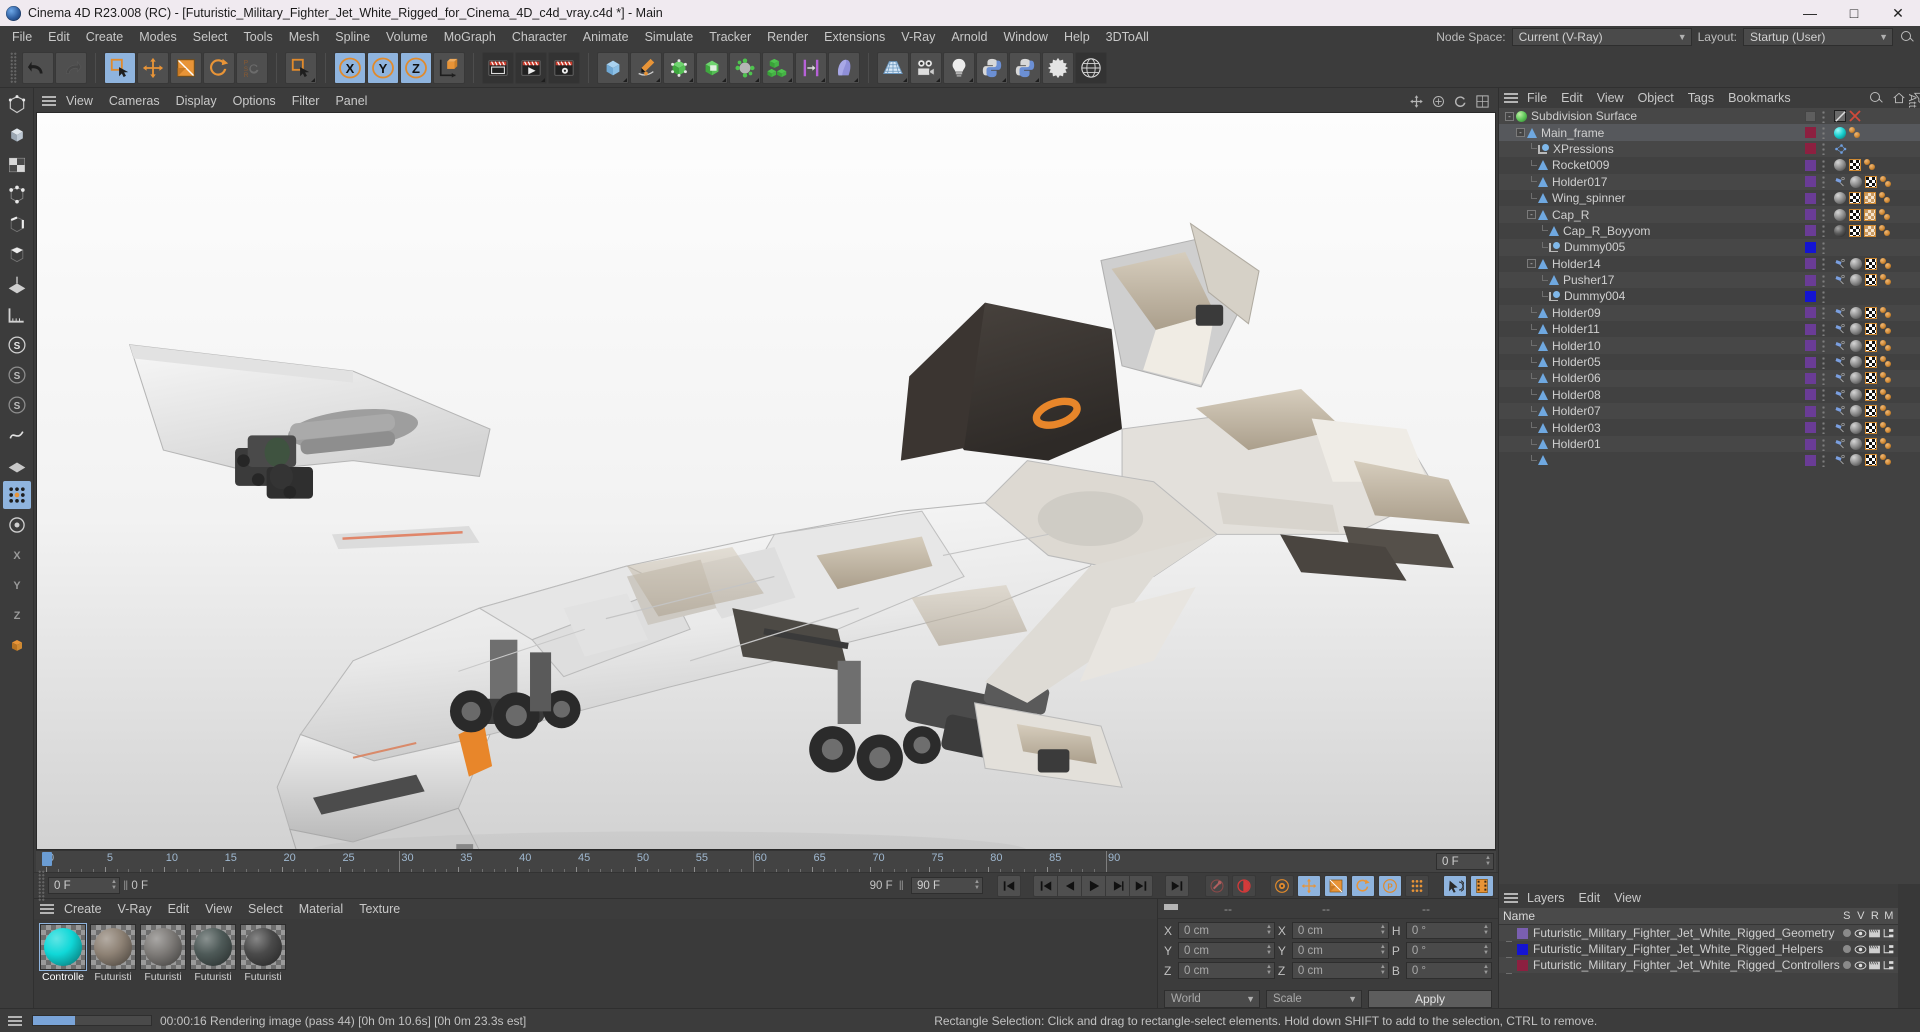 This screenshot has width=1920, height=1032. What do you see at coordinates (1448, 950) in the screenshot?
I see `coordinate-field-p: 0 ° ▲ ▼` at bounding box center [1448, 950].